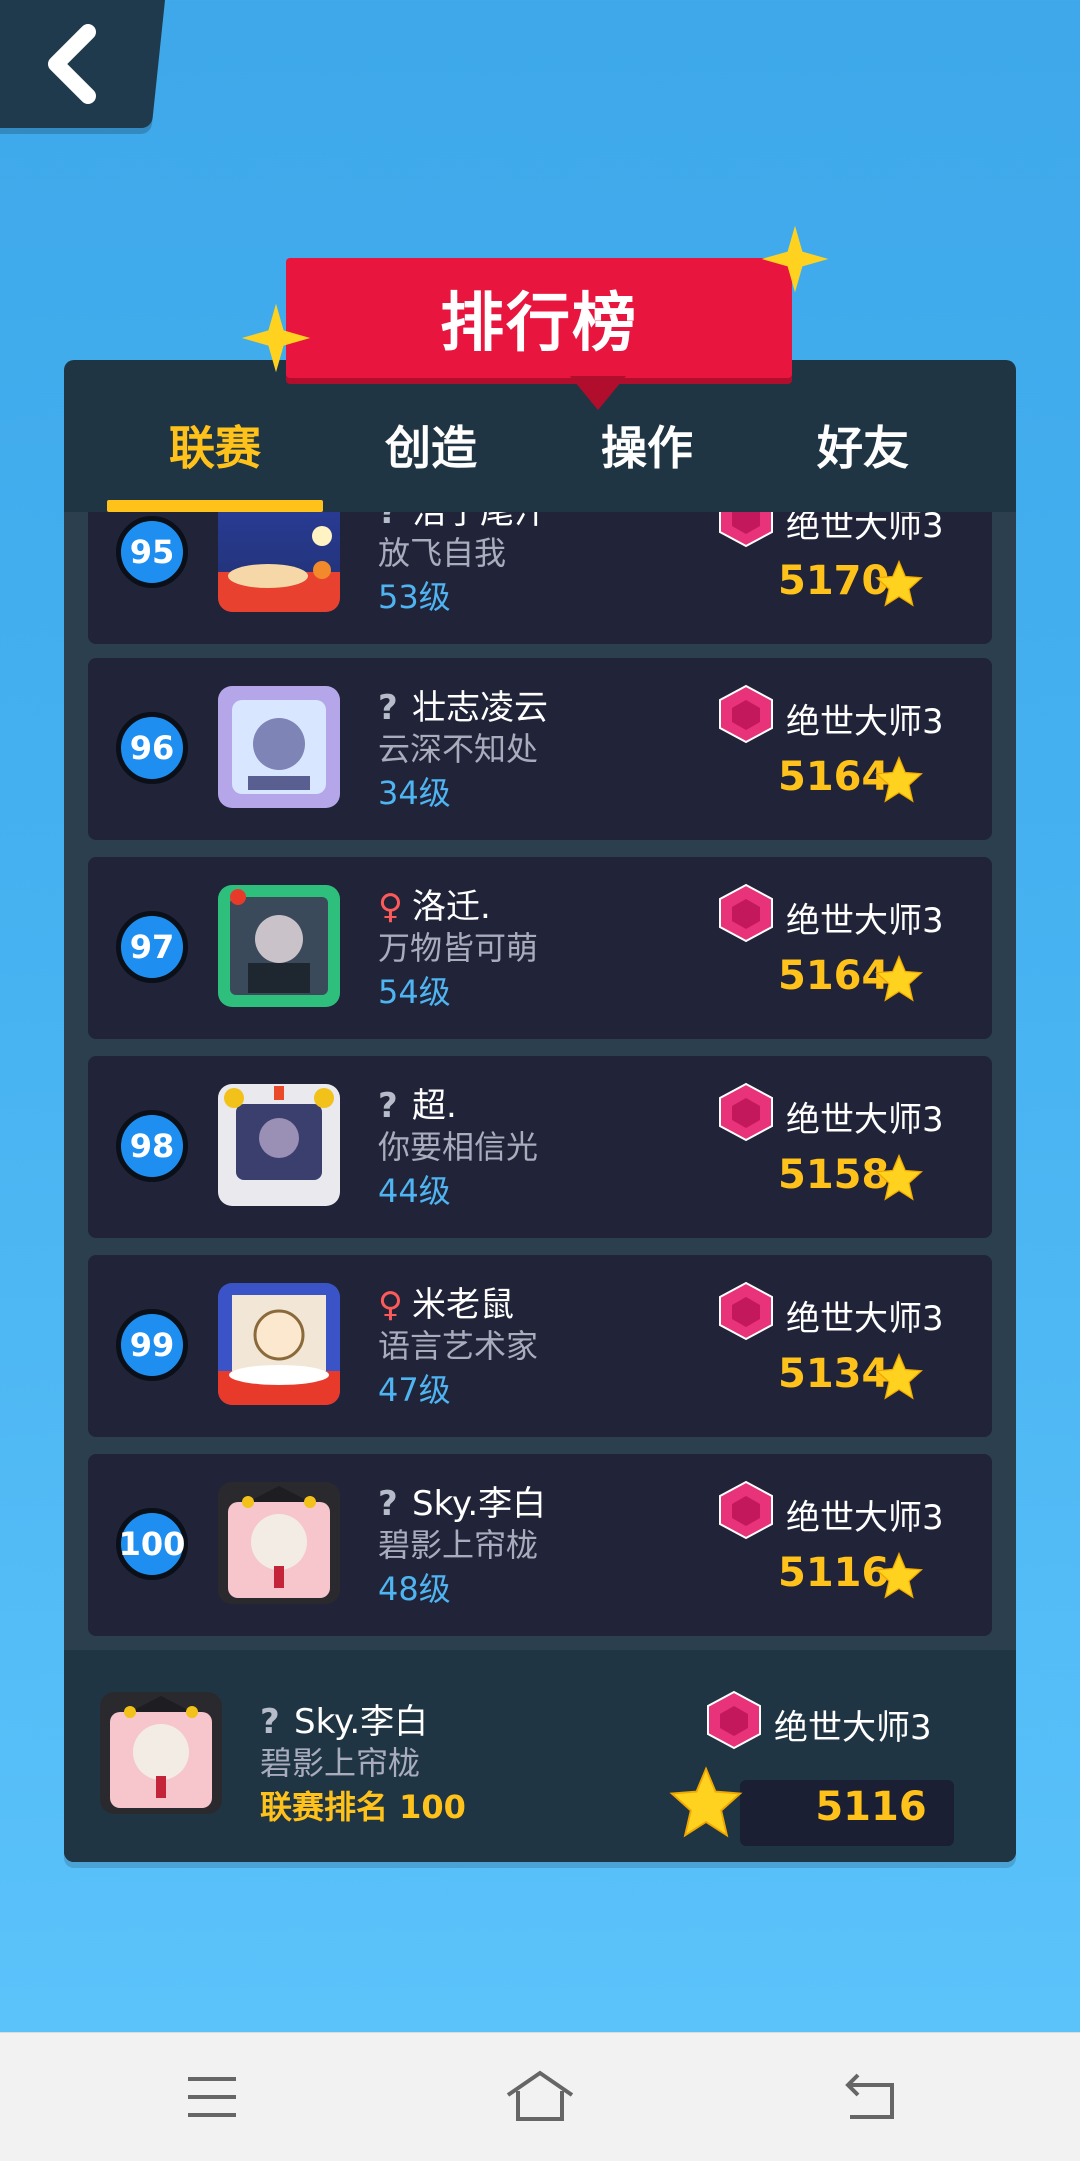 This screenshot has width=1080, height=2161. What do you see at coordinates (215, 506) in the screenshot?
I see `active-tab-indicator` at bounding box center [215, 506].